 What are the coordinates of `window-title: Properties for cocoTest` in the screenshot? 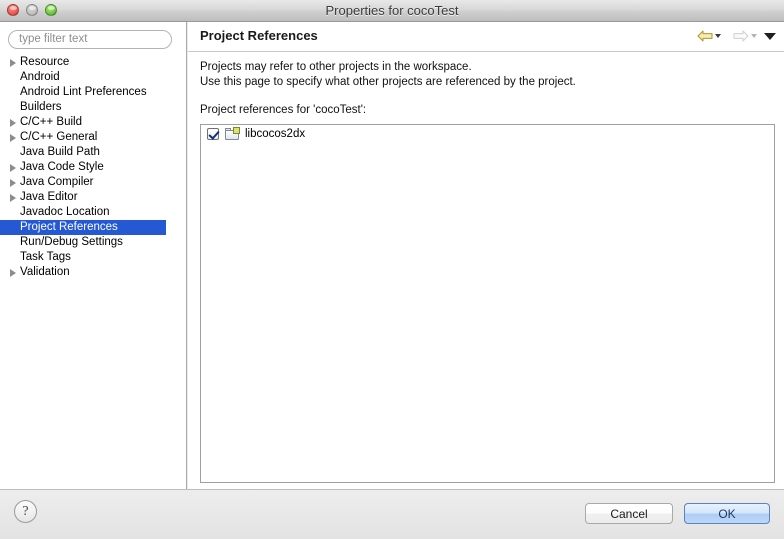 It's located at (392, 10).